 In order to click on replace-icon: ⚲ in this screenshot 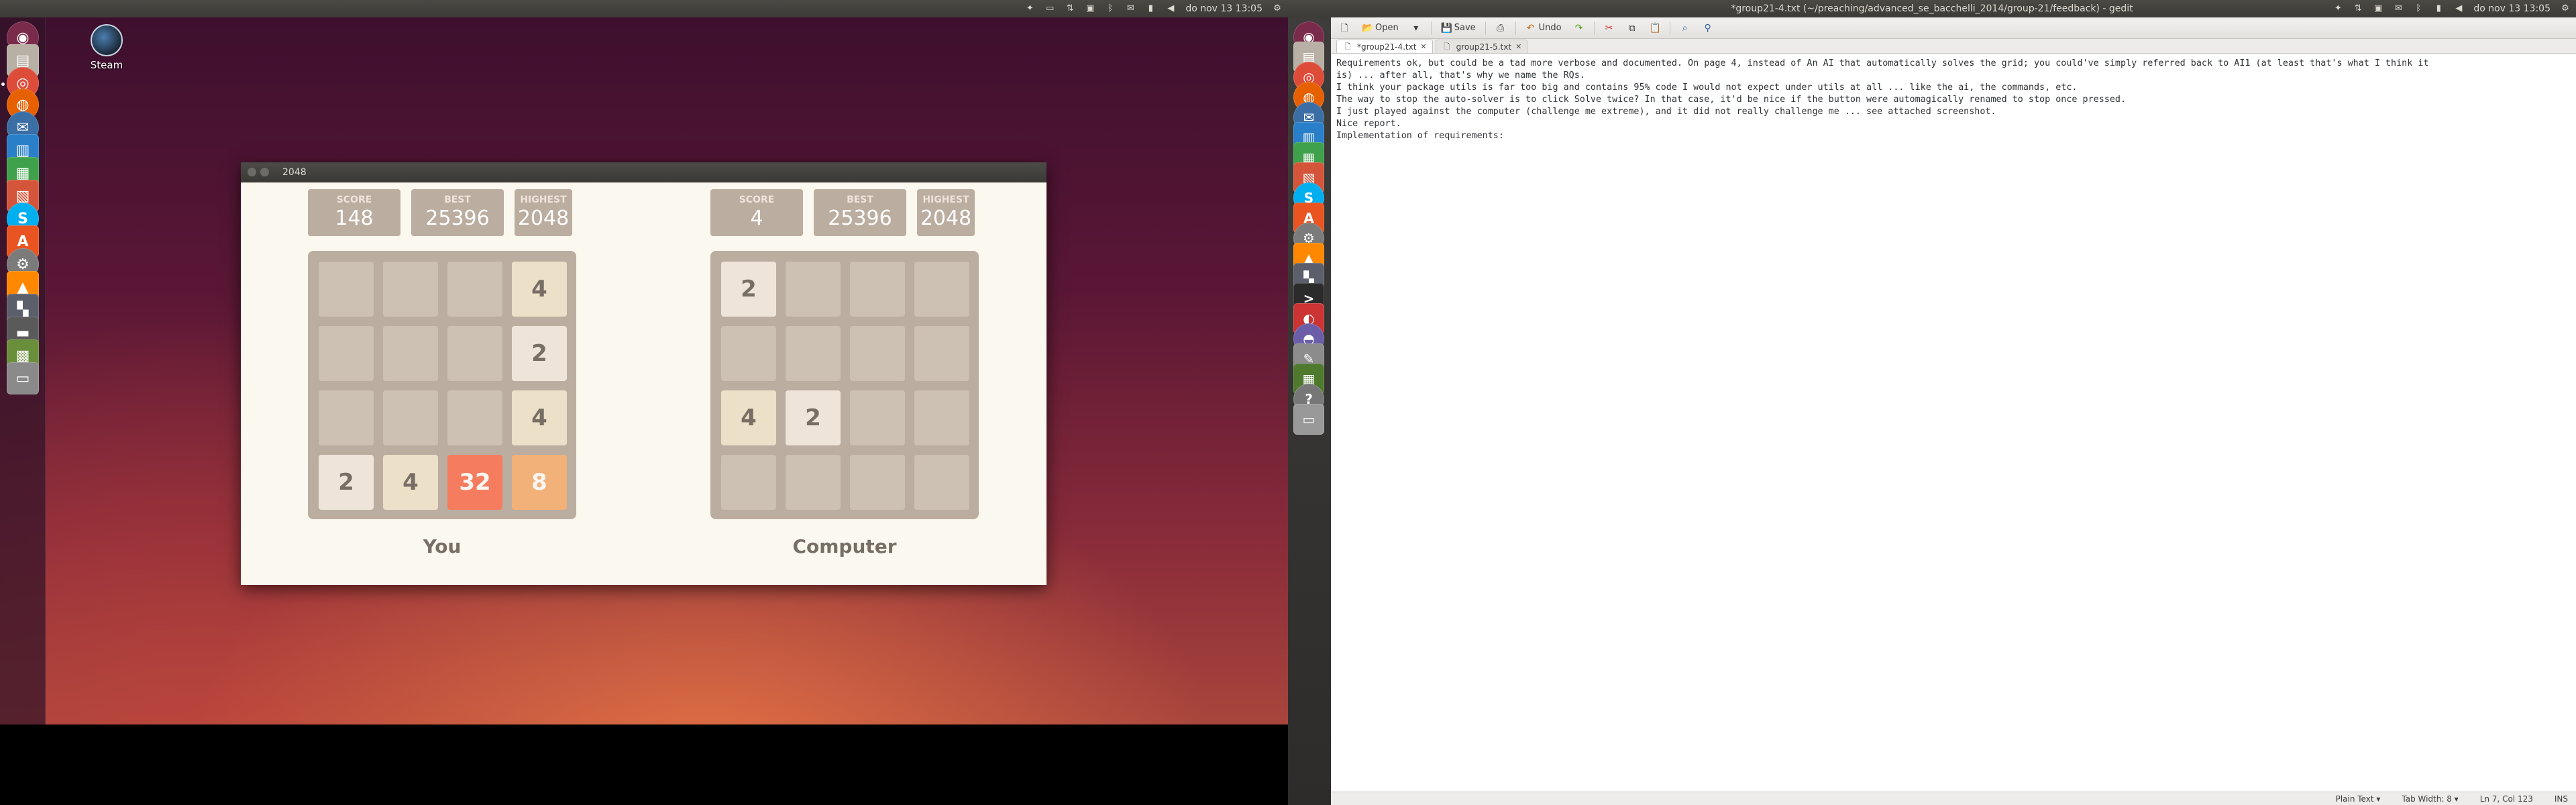, I will do `click(1707, 28)`.